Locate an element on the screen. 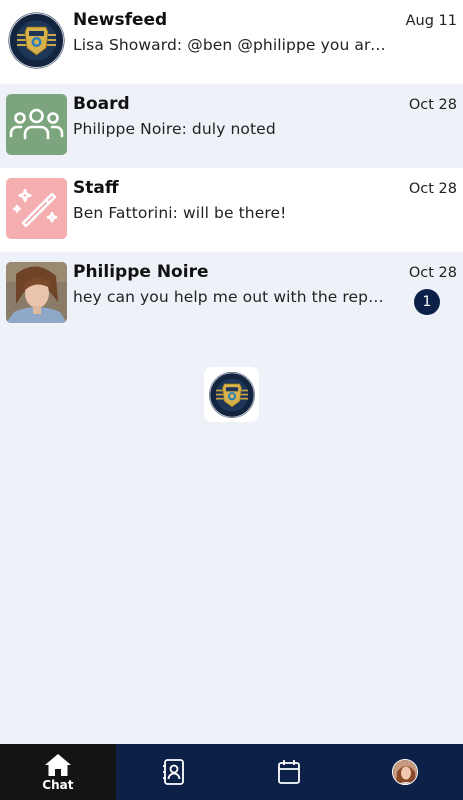 The image size is (463, 800). home-icon is located at coordinates (57, 764).